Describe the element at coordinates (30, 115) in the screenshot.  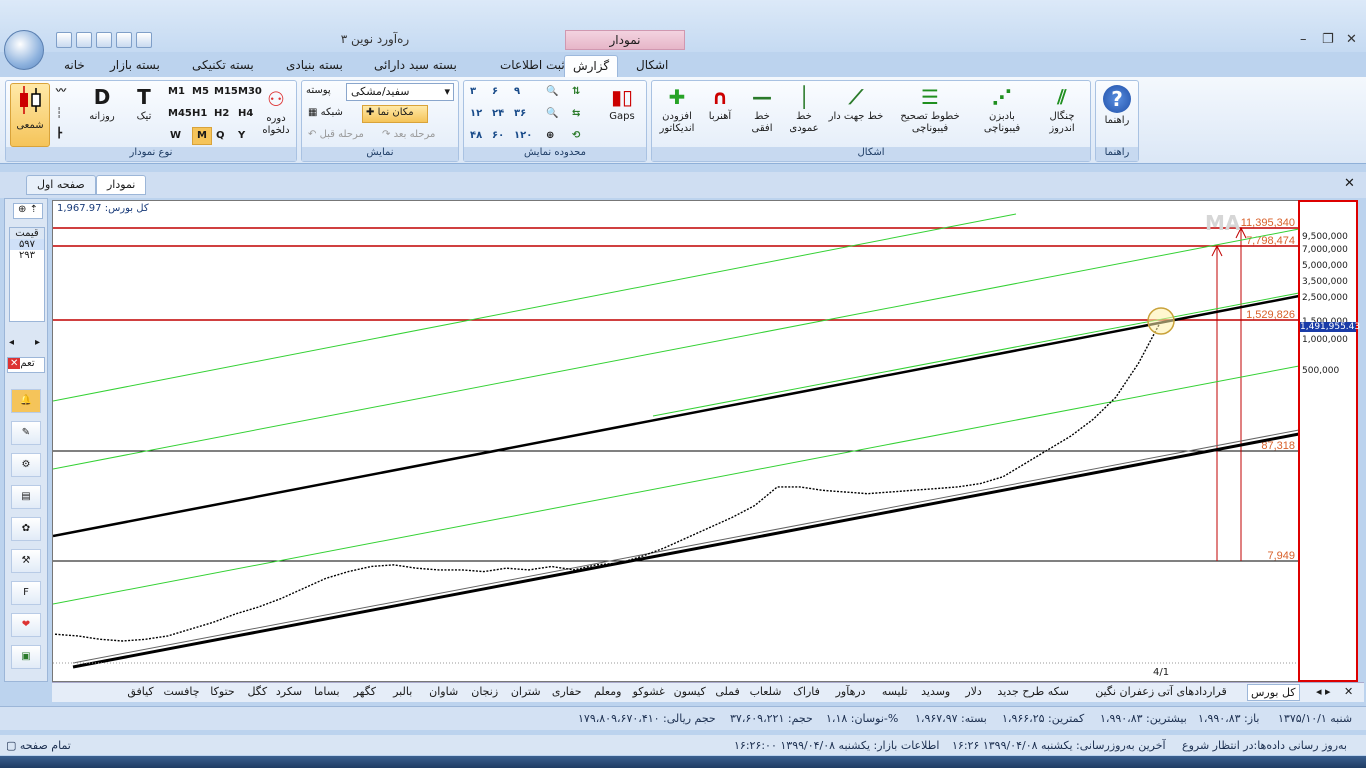
I see `candle-button: شمعی` at that location.